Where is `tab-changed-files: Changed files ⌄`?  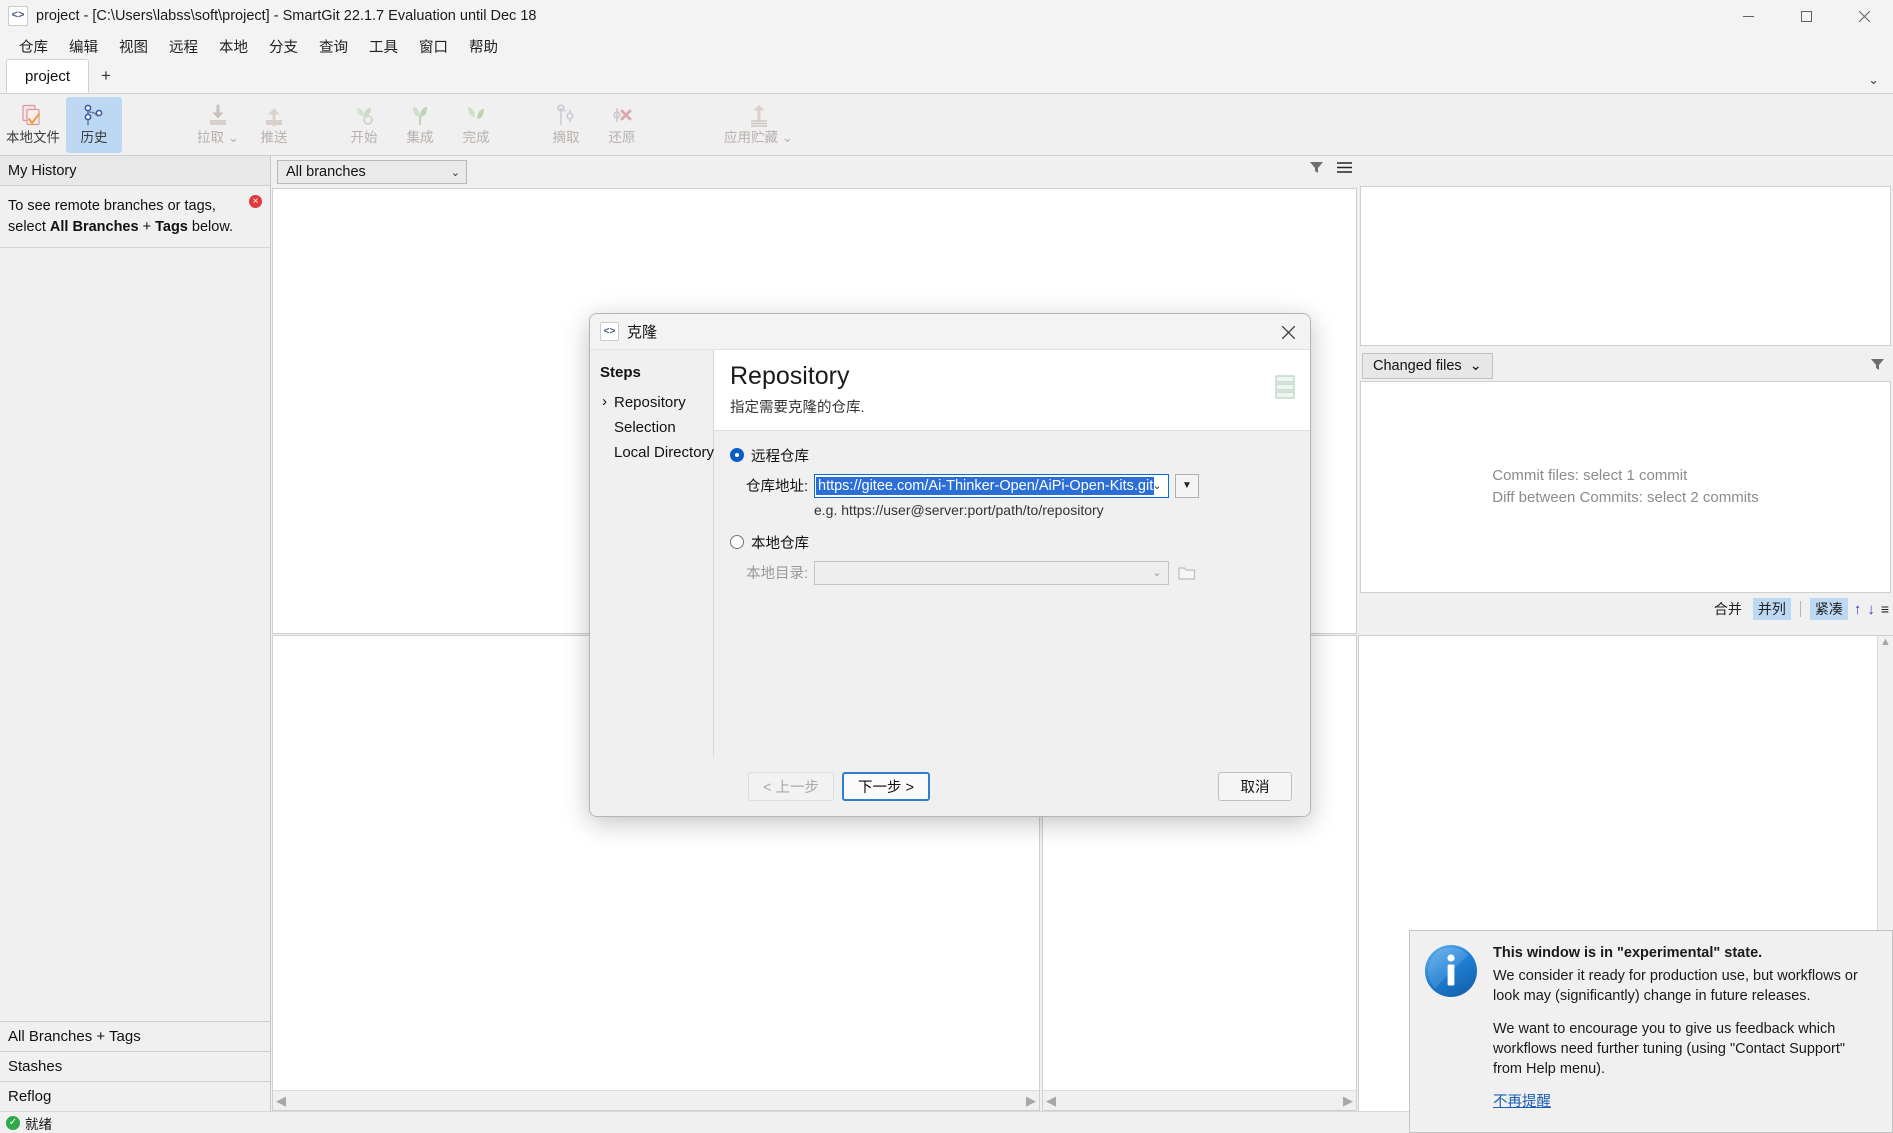 tab-changed-files: Changed files ⌄ is located at coordinates (1427, 366).